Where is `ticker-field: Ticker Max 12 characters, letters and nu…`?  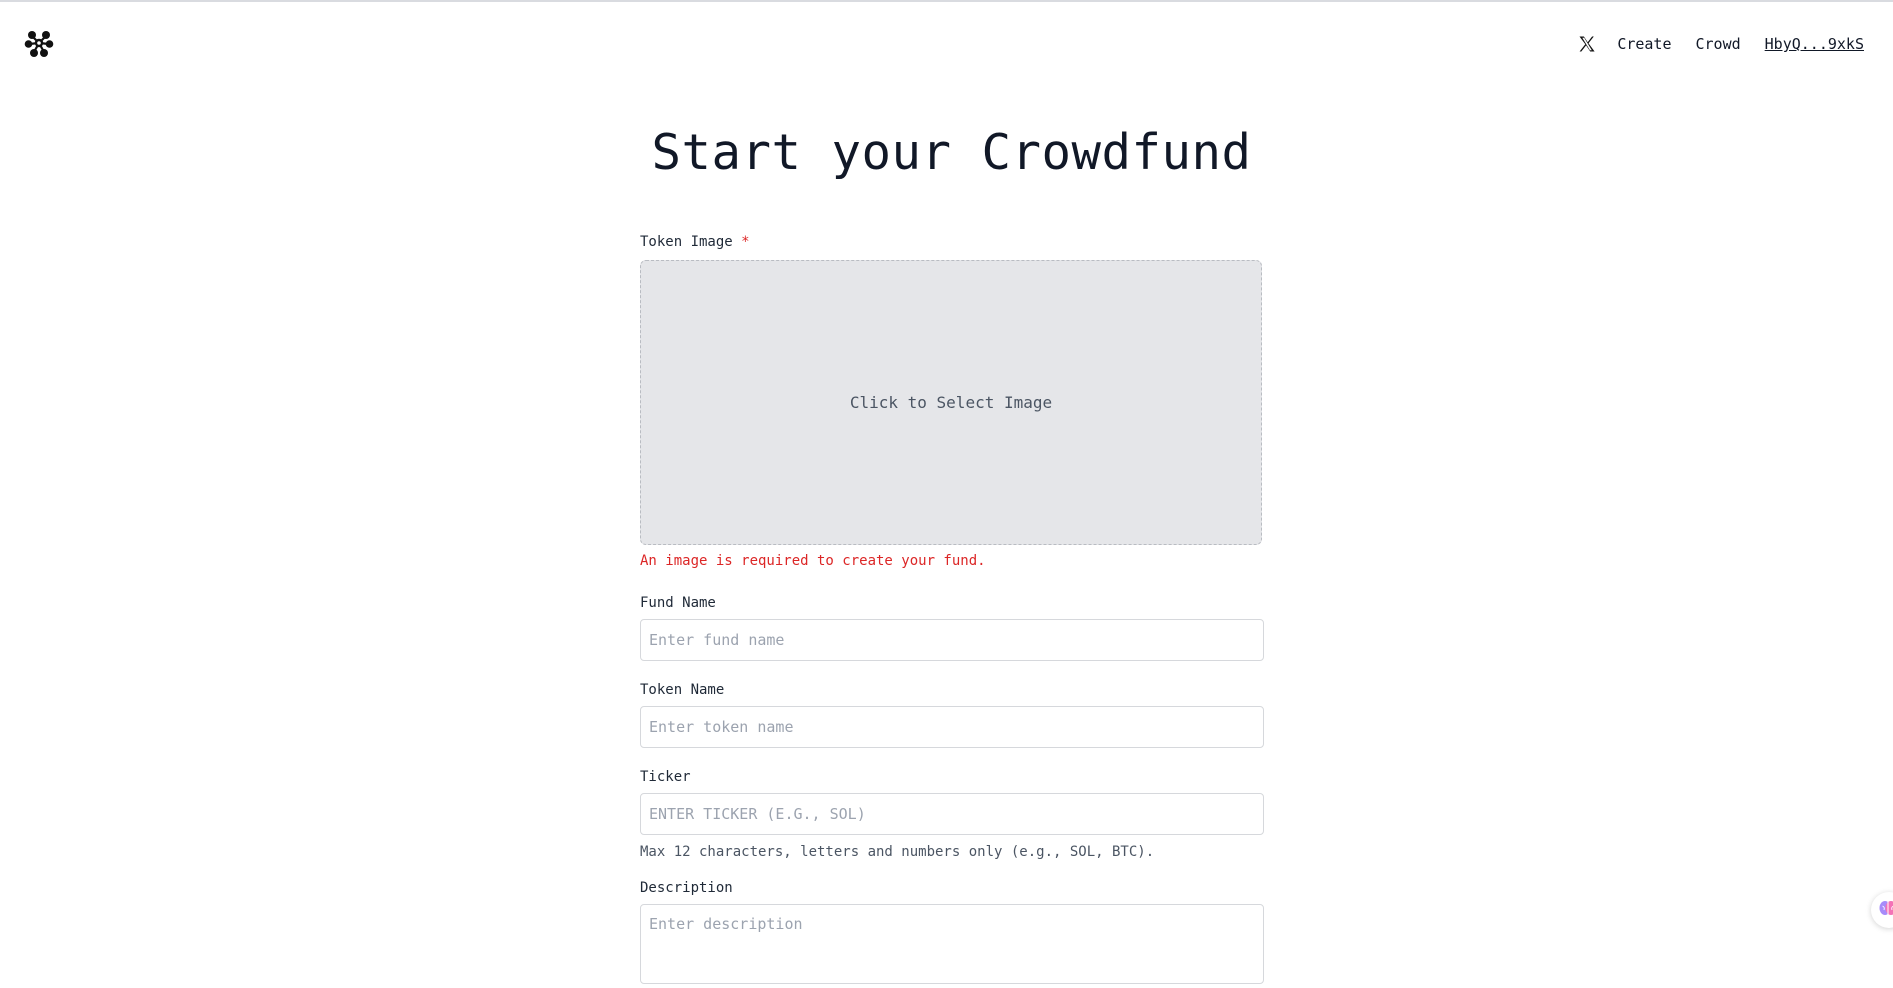 ticker-field: Ticker Max 12 characters, letters and nu… is located at coordinates (952, 814).